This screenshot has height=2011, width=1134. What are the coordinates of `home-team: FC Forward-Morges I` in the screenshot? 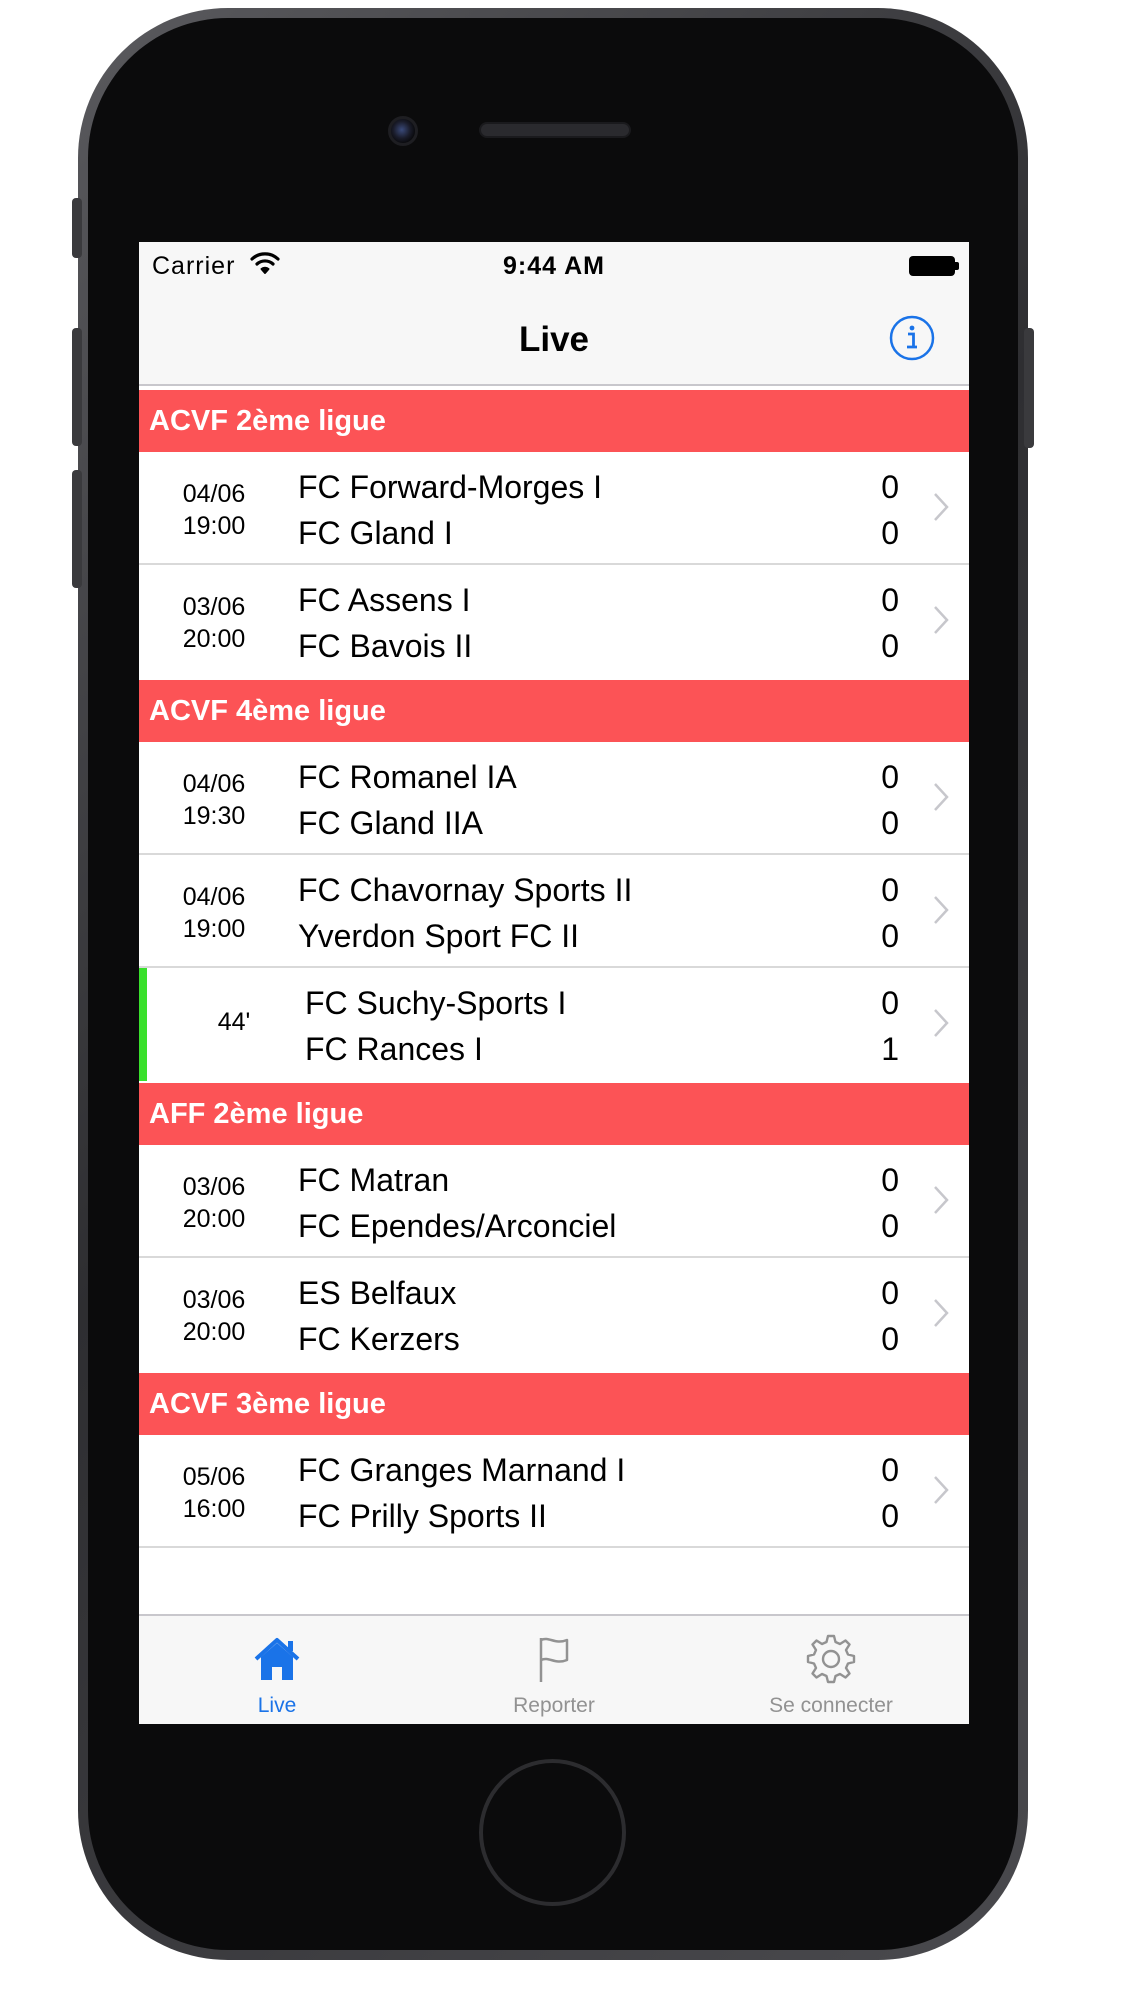 It's located at (450, 487).